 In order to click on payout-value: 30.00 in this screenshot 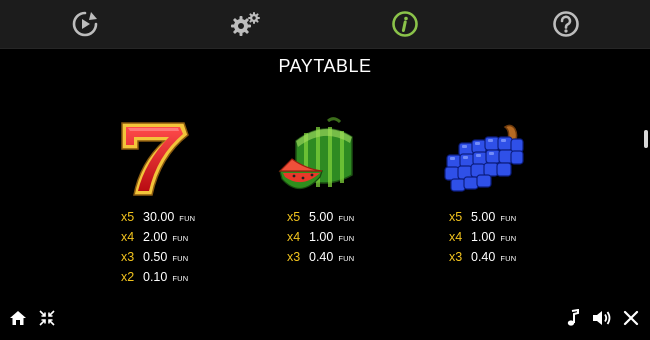, I will do `click(159, 217)`.